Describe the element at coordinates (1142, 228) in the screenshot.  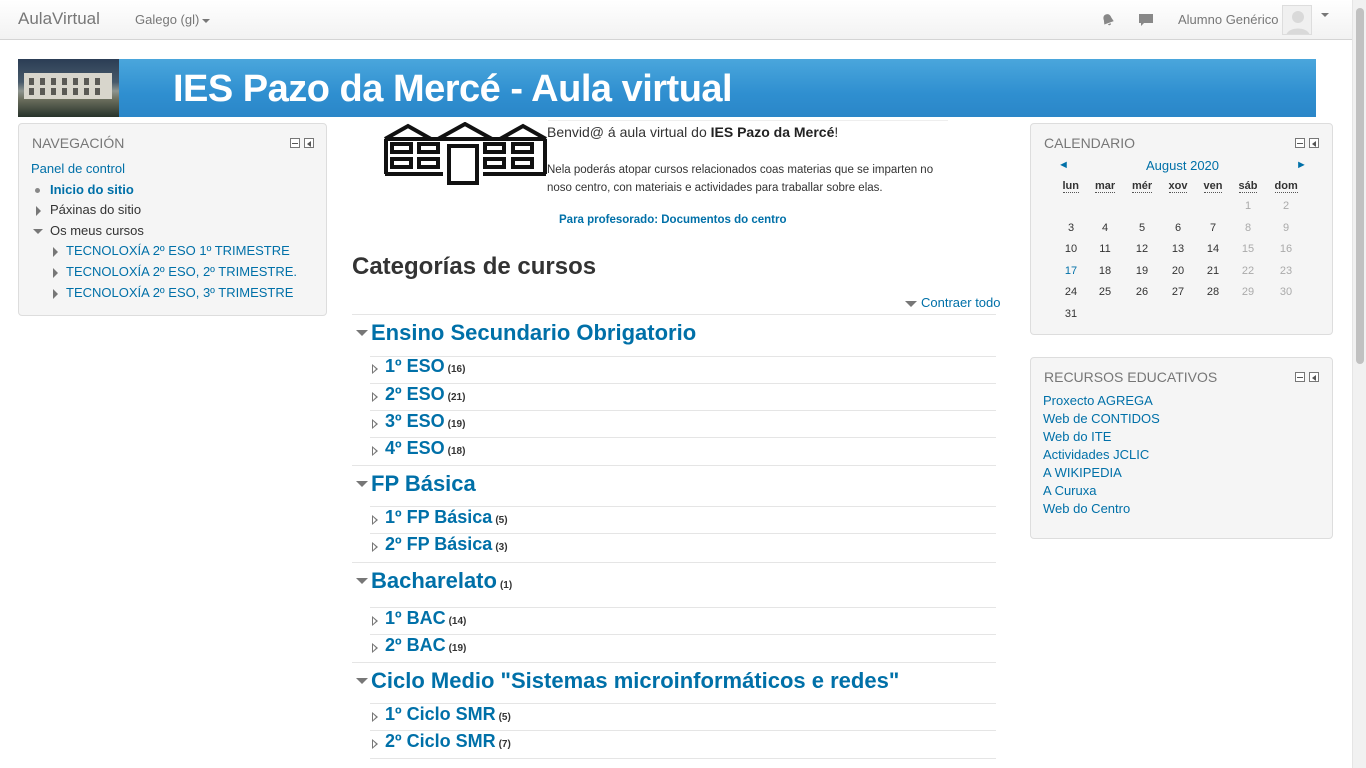
I see `calendar-day: 5` at that location.